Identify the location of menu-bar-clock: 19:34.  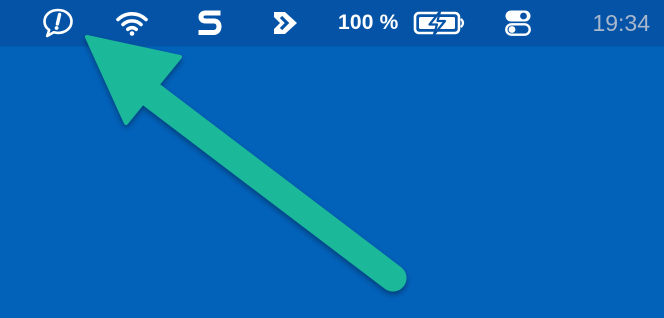
(605, 23).